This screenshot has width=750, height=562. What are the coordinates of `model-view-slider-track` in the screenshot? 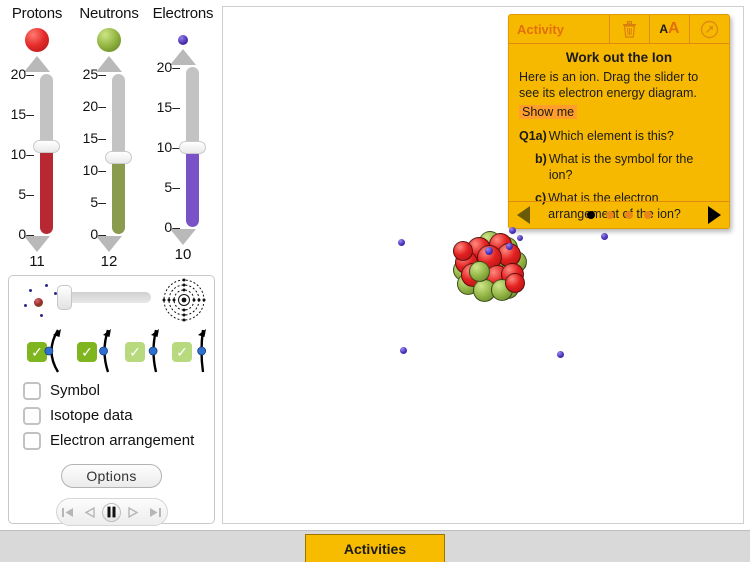 It's located at (108, 297).